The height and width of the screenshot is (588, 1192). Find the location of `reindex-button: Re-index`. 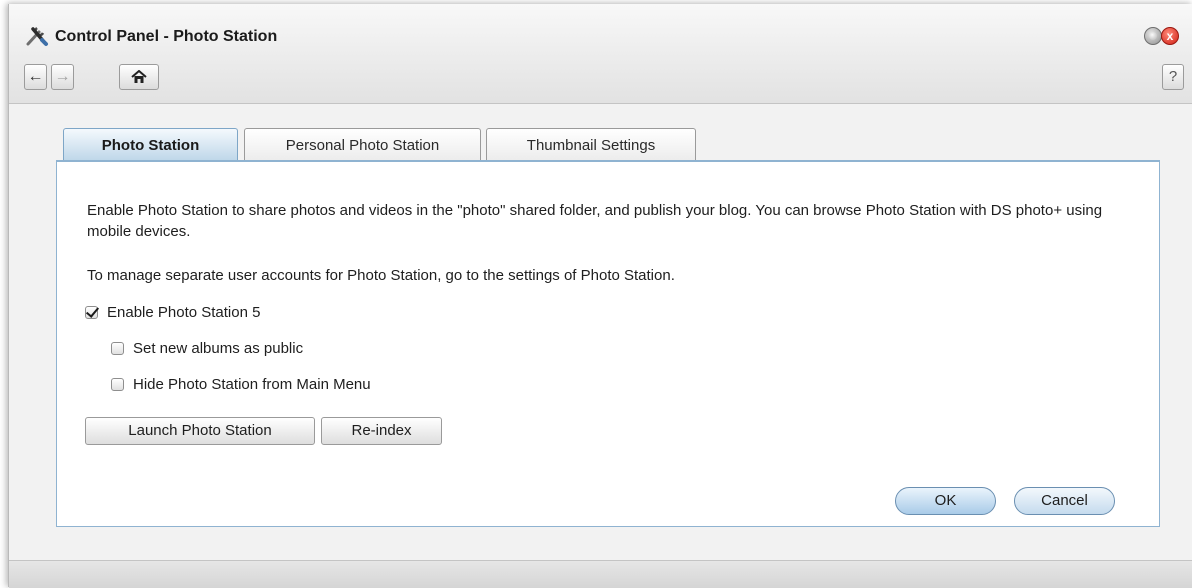

reindex-button: Re-index is located at coordinates (381, 431).